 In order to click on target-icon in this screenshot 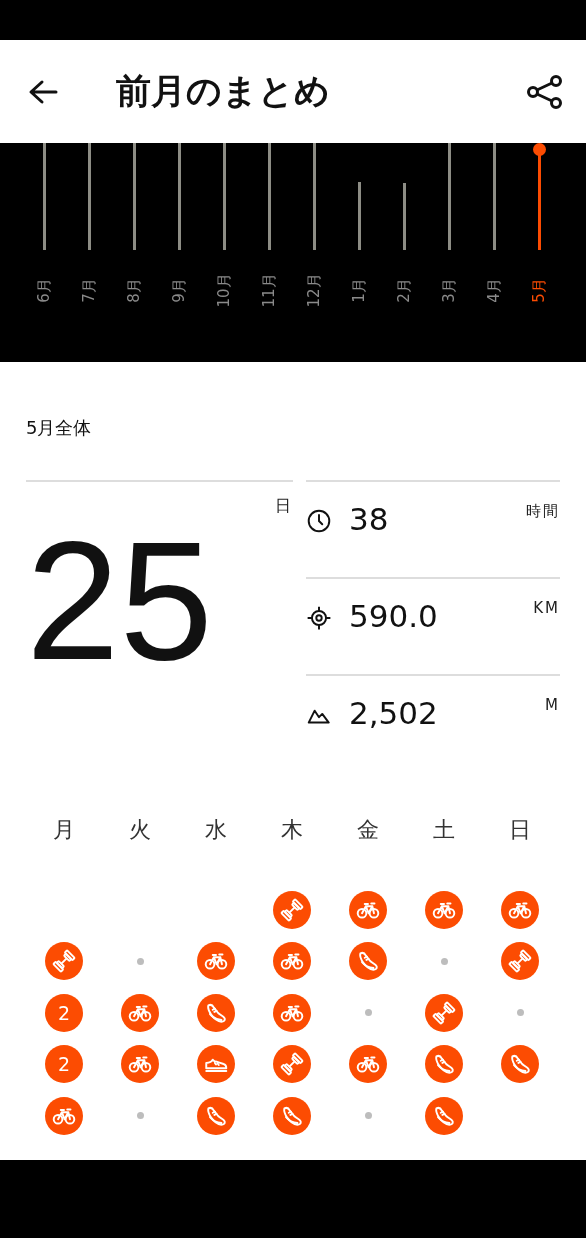, I will do `click(319, 618)`.